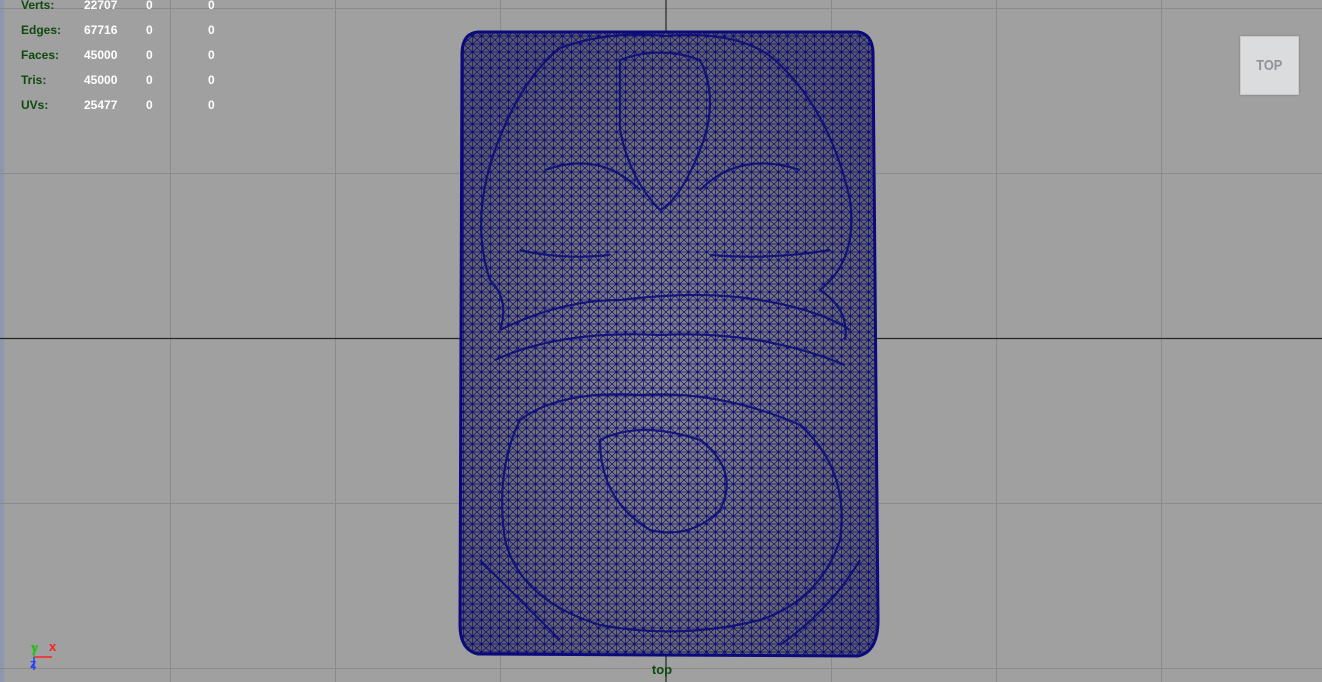  What do you see at coordinates (35, 105) in the screenshot?
I see `hud-label: UVs:` at bounding box center [35, 105].